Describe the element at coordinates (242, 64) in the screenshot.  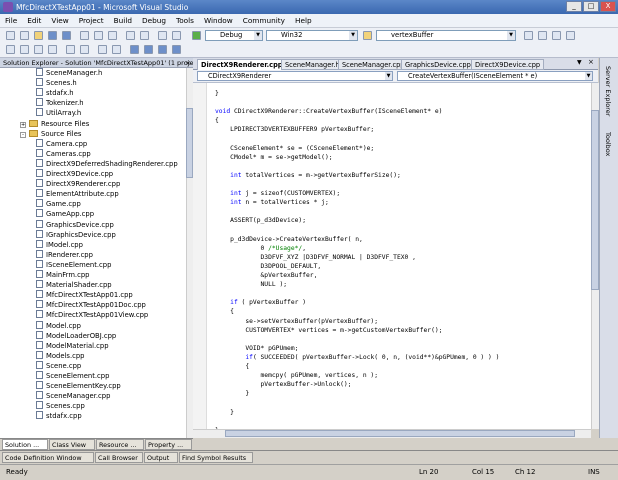
I see `tab-directx9renderer-cpp: DirectX9Renderer.cpp` at that location.